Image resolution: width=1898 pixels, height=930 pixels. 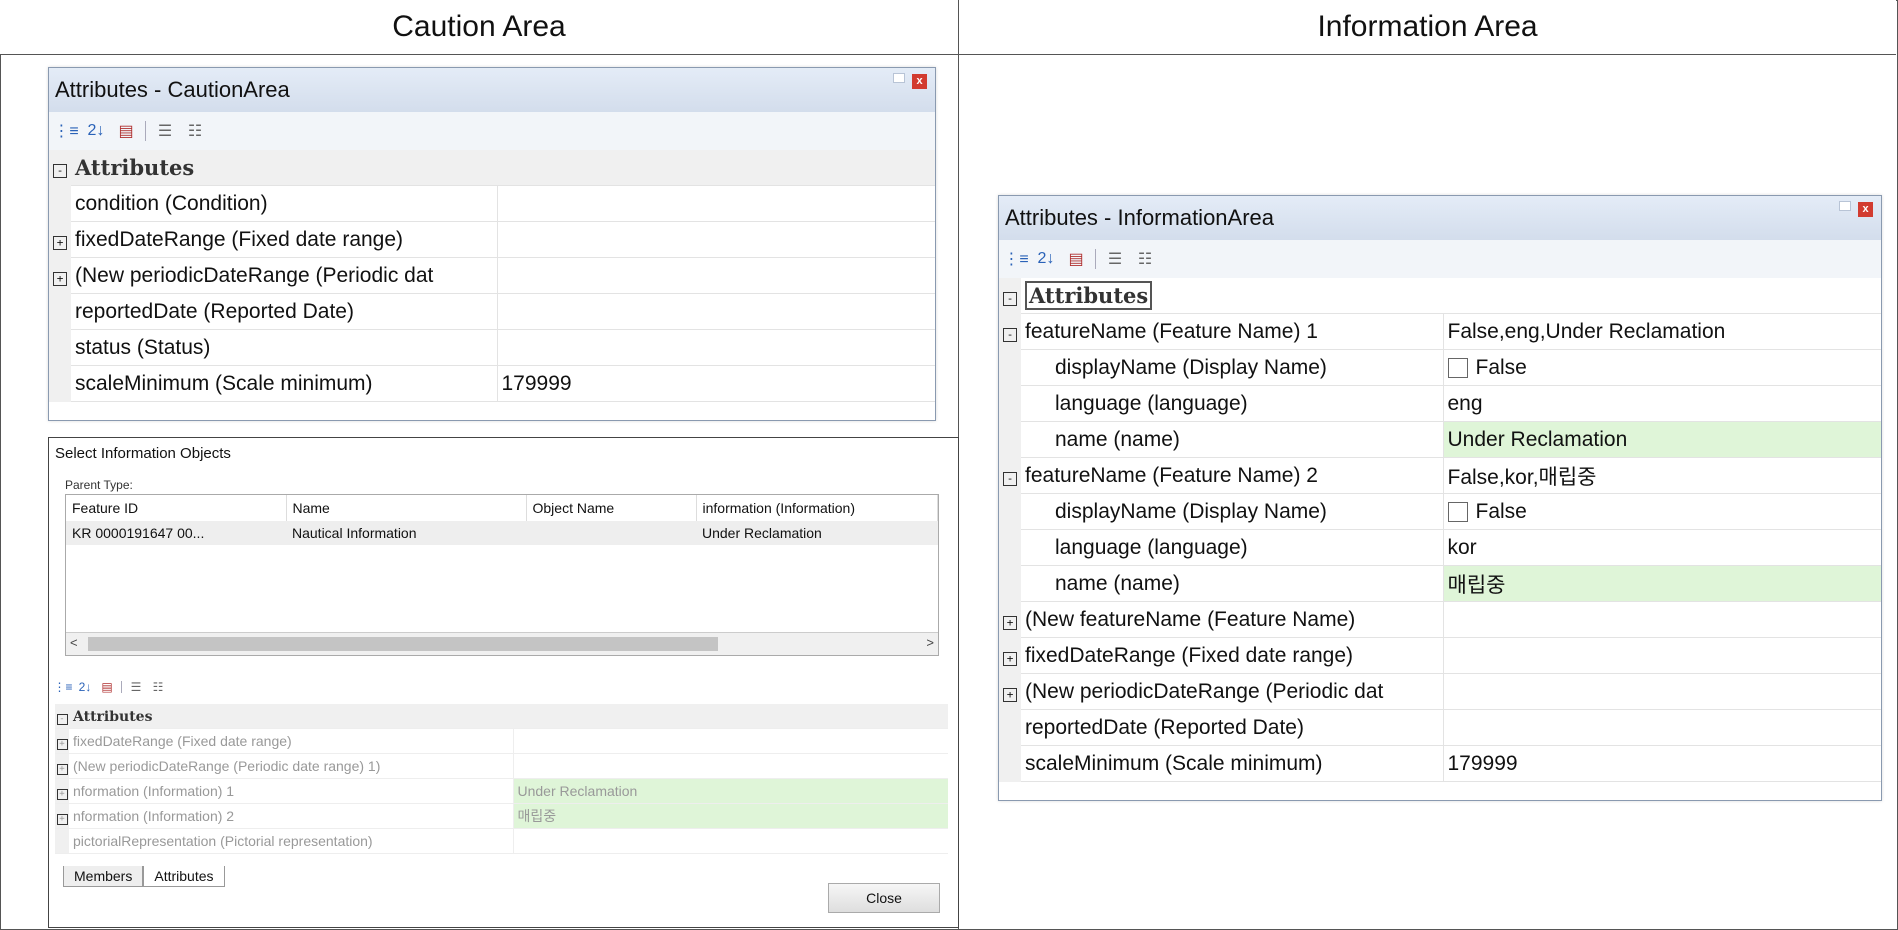 What do you see at coordinates (611, 508) in the screenshot?
I see `col-object-name: Object Name` at bounding box center [611, 508].